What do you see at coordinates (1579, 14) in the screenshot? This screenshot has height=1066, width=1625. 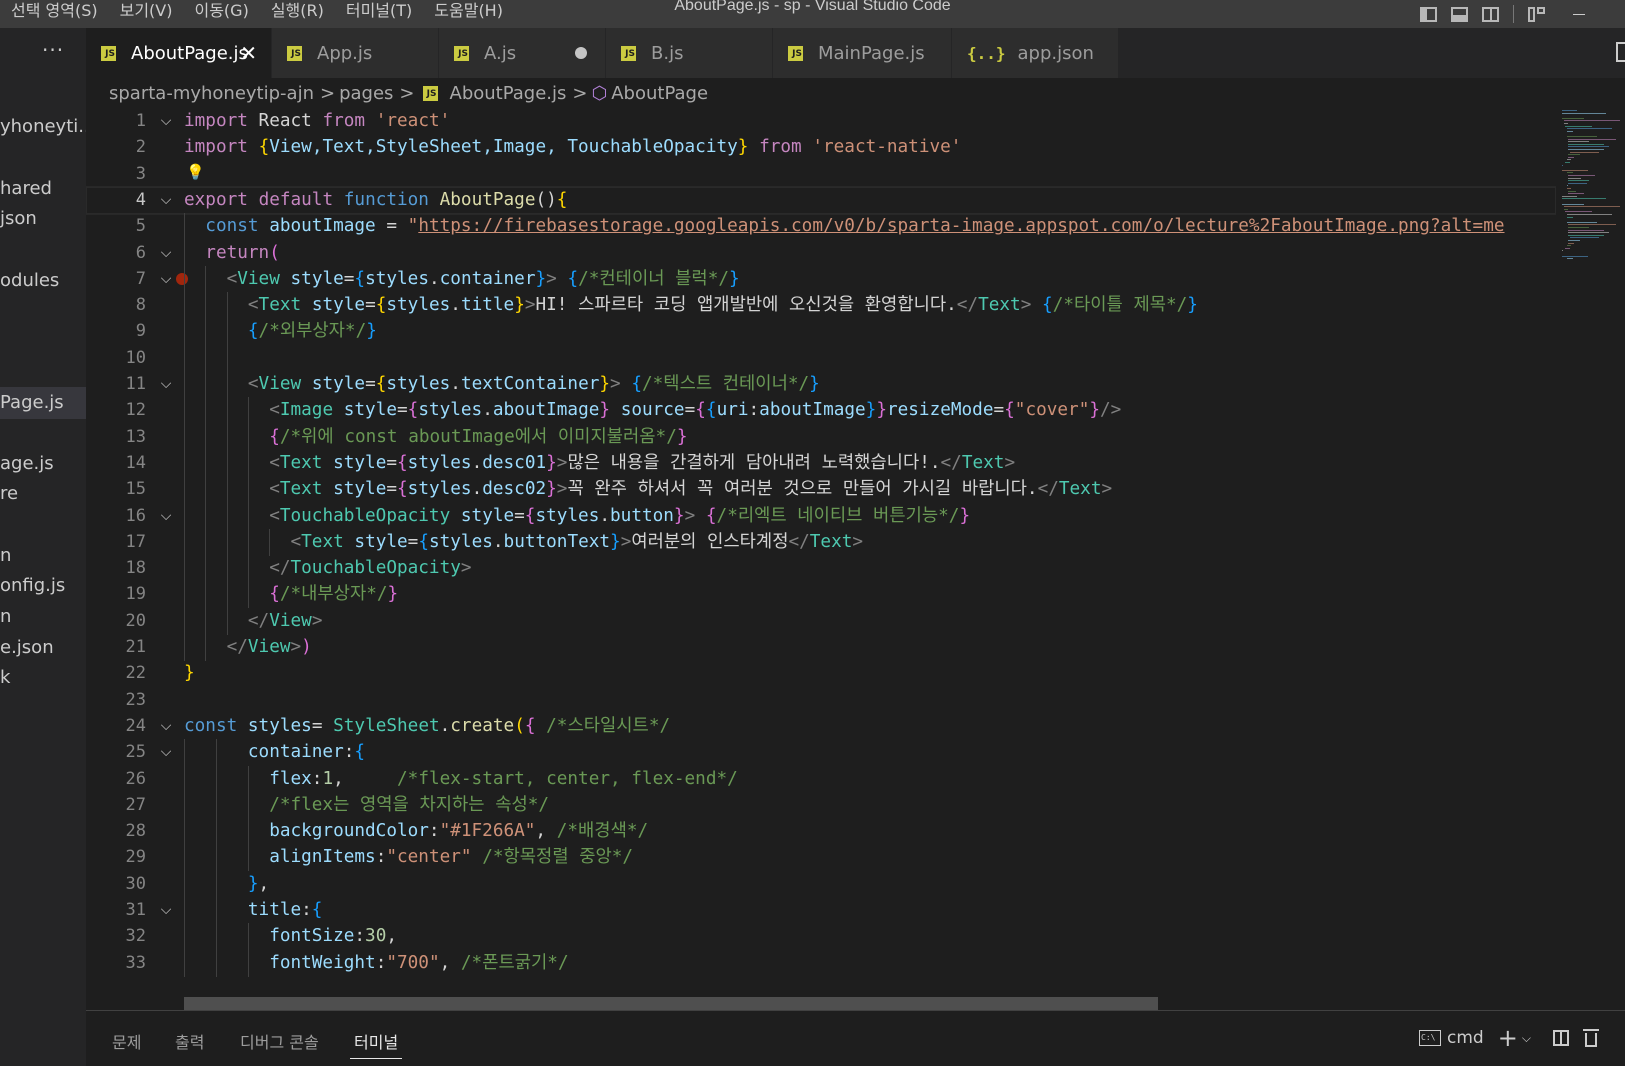 I see `minimize-icon` at bounding box center [1579, 14].